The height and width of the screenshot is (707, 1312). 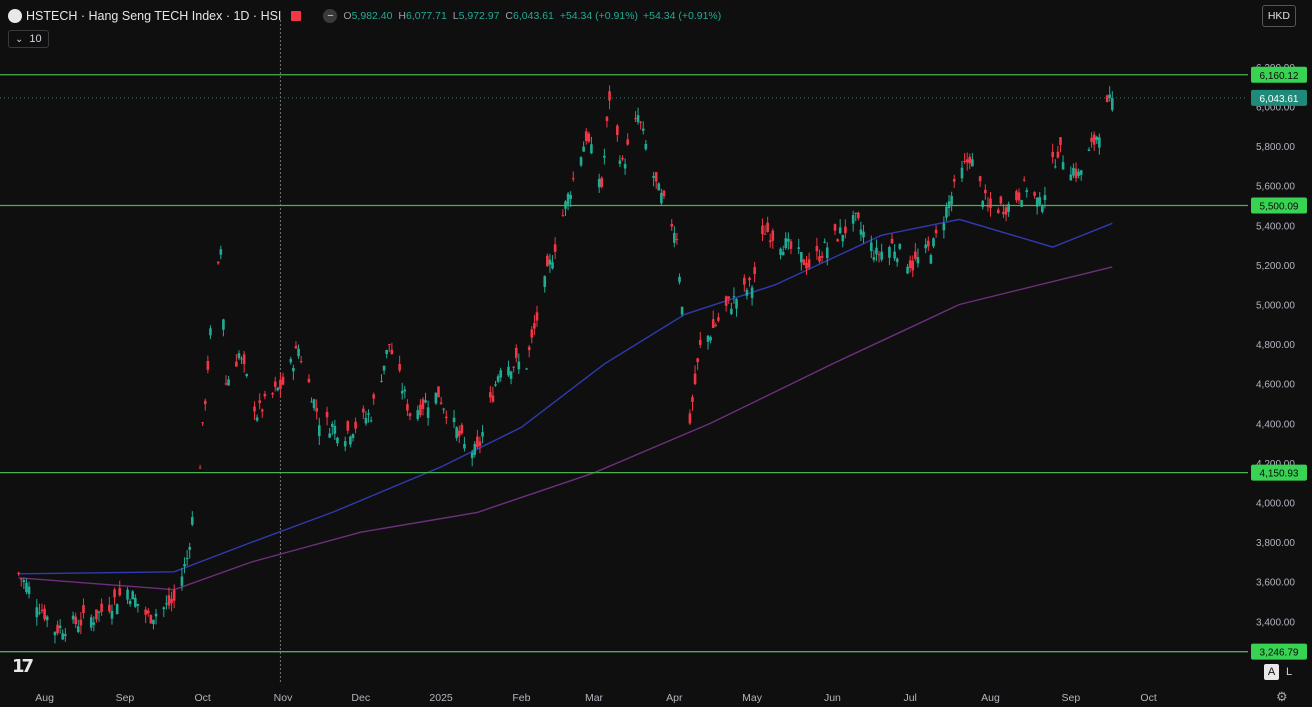 What do you see at coordinates (479, 16) in the screenshot?
I see `low-value: 5,972.97` at bounding box center [479, 16].